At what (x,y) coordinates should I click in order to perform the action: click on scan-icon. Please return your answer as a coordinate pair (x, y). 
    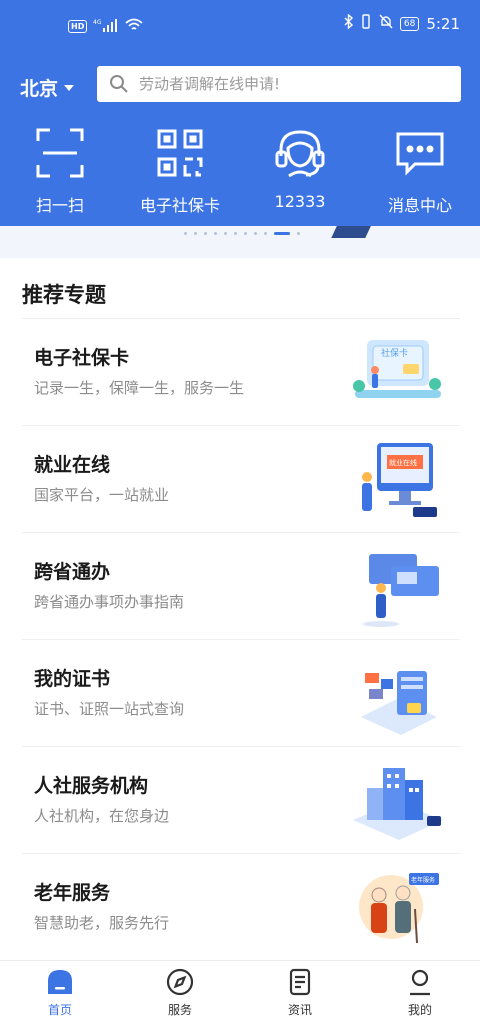
    Looking at the image, I should click on (60, 153).